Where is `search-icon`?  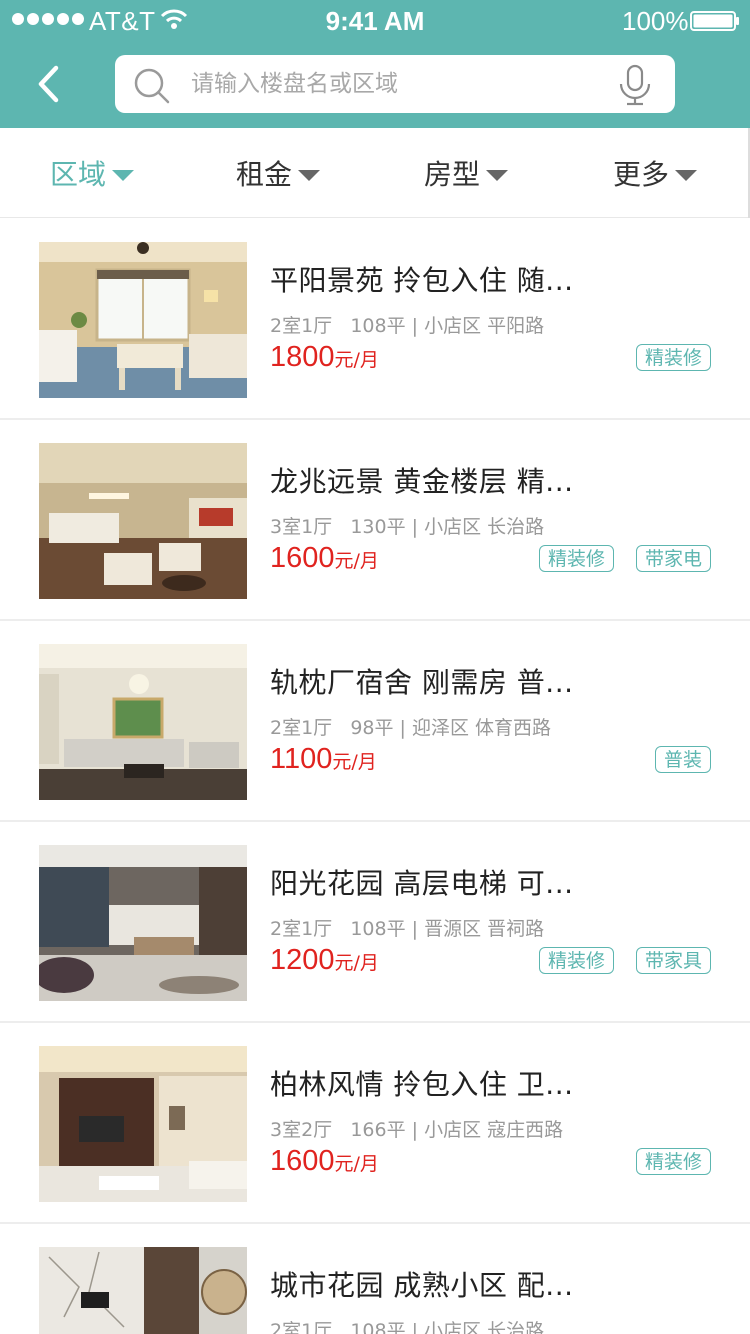 search-icon is located at coordinates (152, 86).